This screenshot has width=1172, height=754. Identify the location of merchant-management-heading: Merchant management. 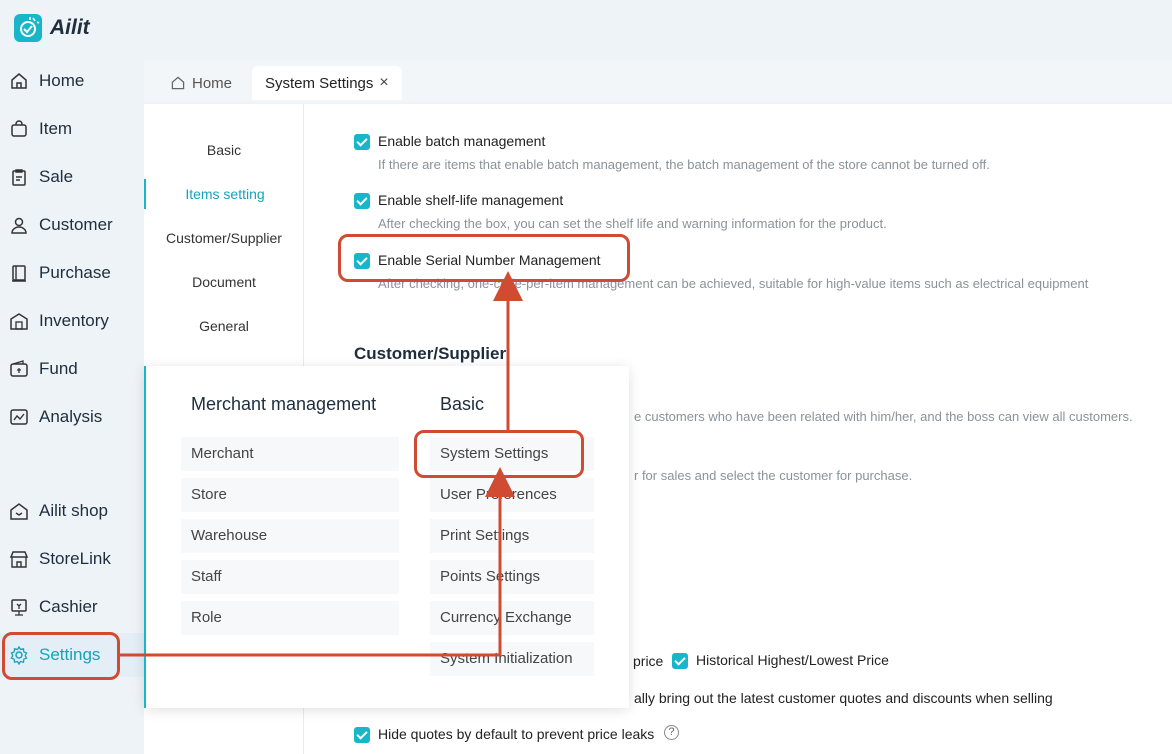
(284, 404).